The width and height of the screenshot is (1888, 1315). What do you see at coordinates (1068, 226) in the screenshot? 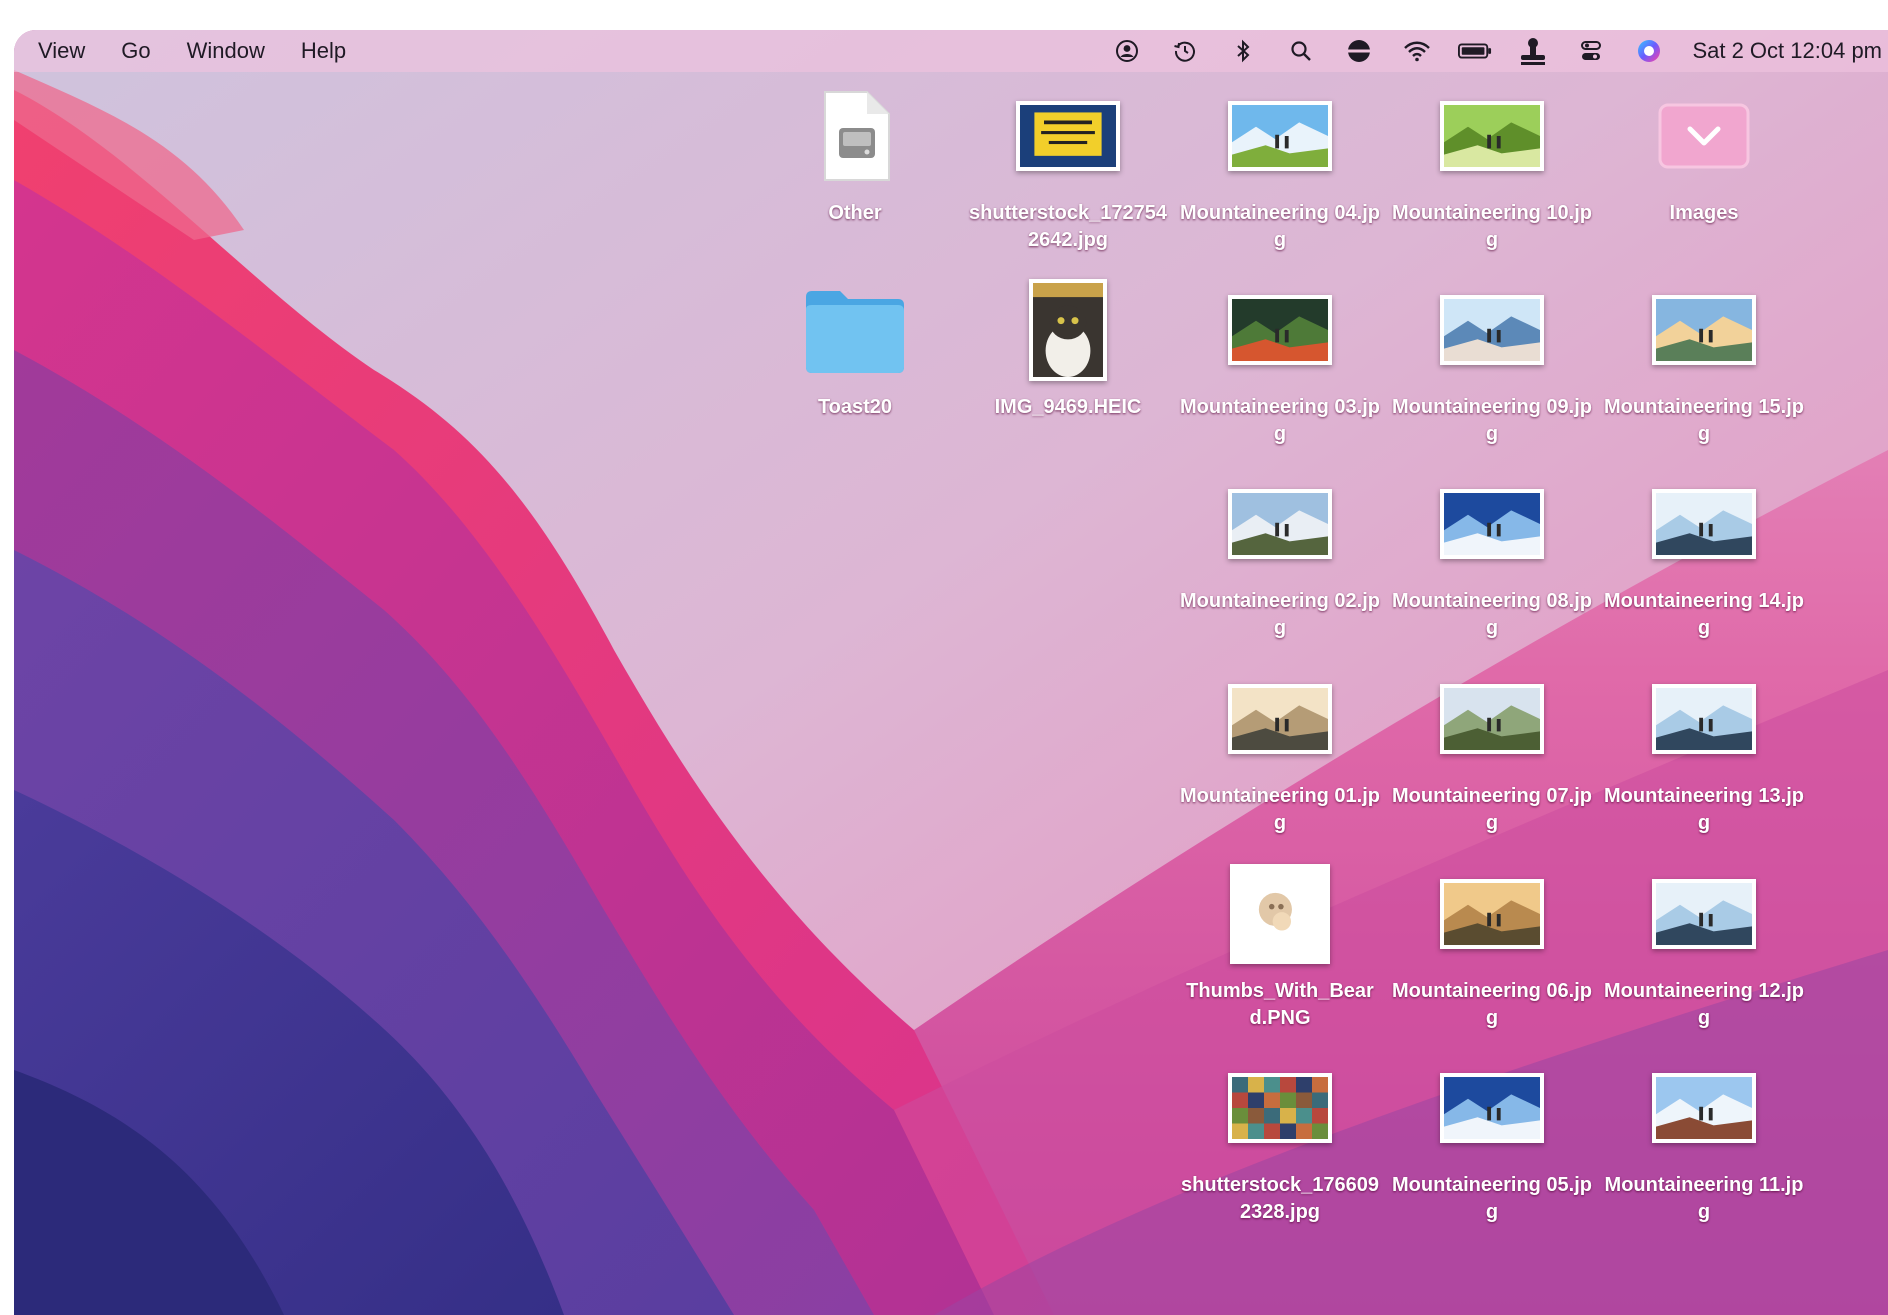
I see `desktop-item-label: shutterstock_1727542642.jpg` at bounding box center [1068, 226].